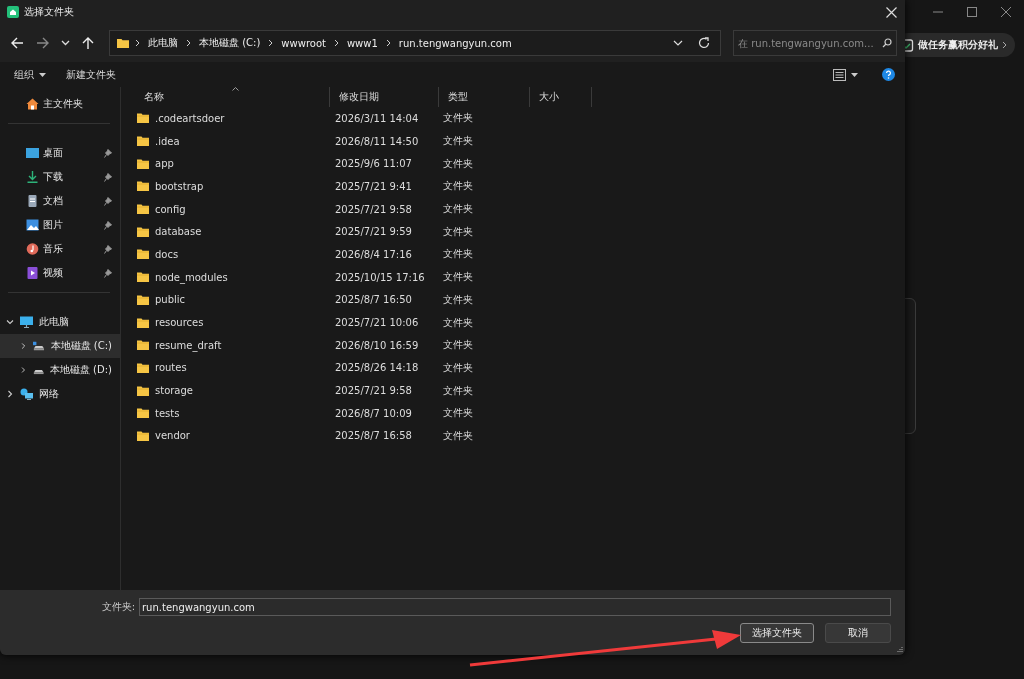 The width and height of the screenshot is (1024, 679). I want to click on column-header: 类型, so click(484, 97).